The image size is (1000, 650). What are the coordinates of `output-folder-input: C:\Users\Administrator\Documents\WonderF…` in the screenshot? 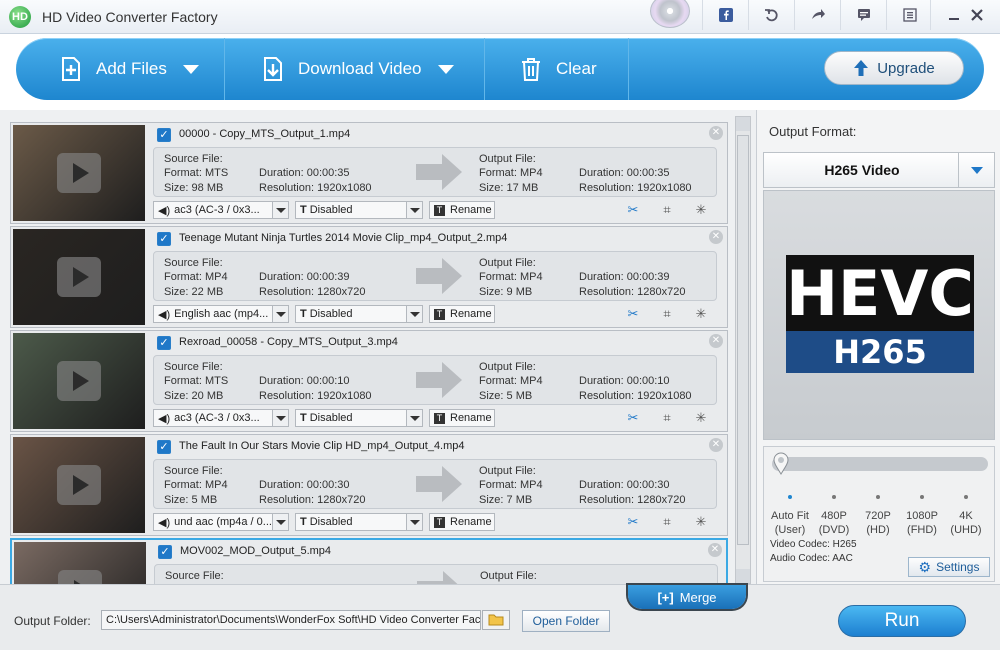 It's located at (291, 620).